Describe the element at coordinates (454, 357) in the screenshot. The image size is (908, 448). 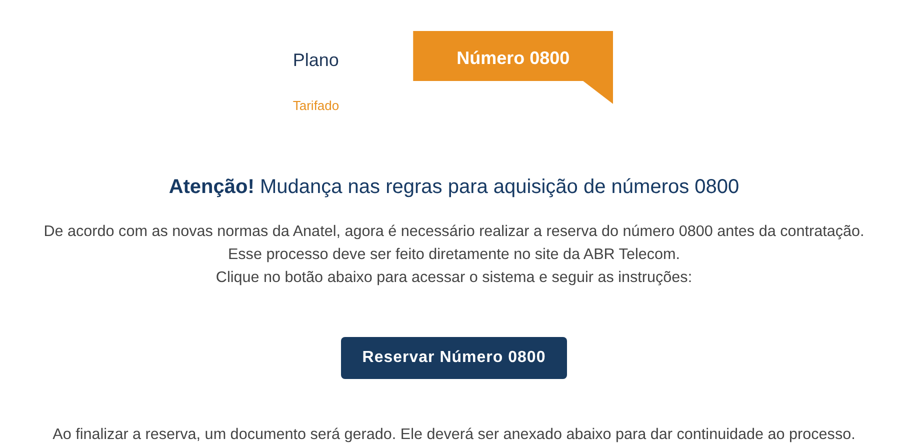
I see `reserve-button: Reservar Número 0800` at that location.